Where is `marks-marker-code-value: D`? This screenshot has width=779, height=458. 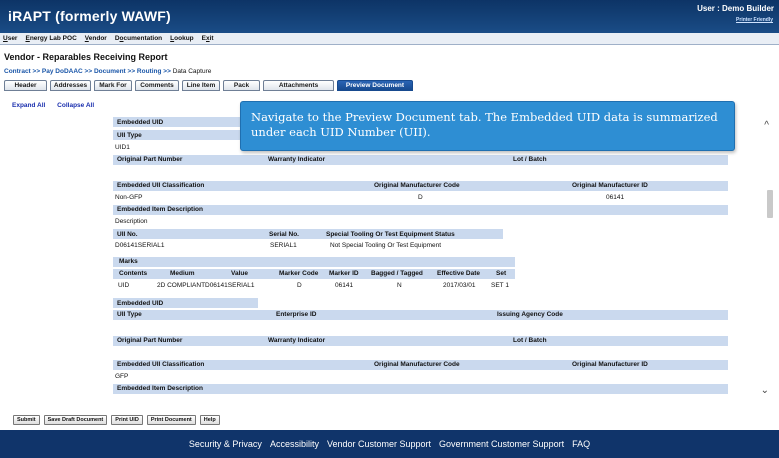 marks-marker-code-value: D is located at coordinates (299, 285).